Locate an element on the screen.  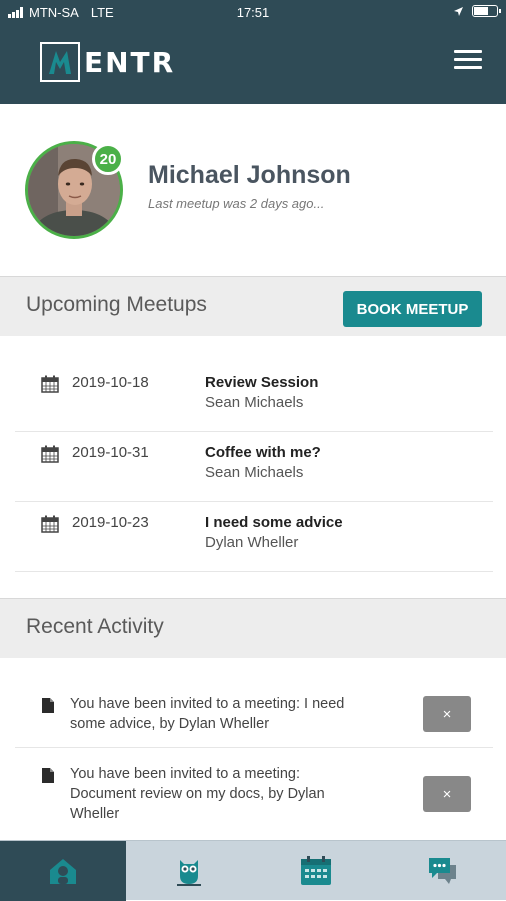
home-icon is located at coordinates (63, 871).